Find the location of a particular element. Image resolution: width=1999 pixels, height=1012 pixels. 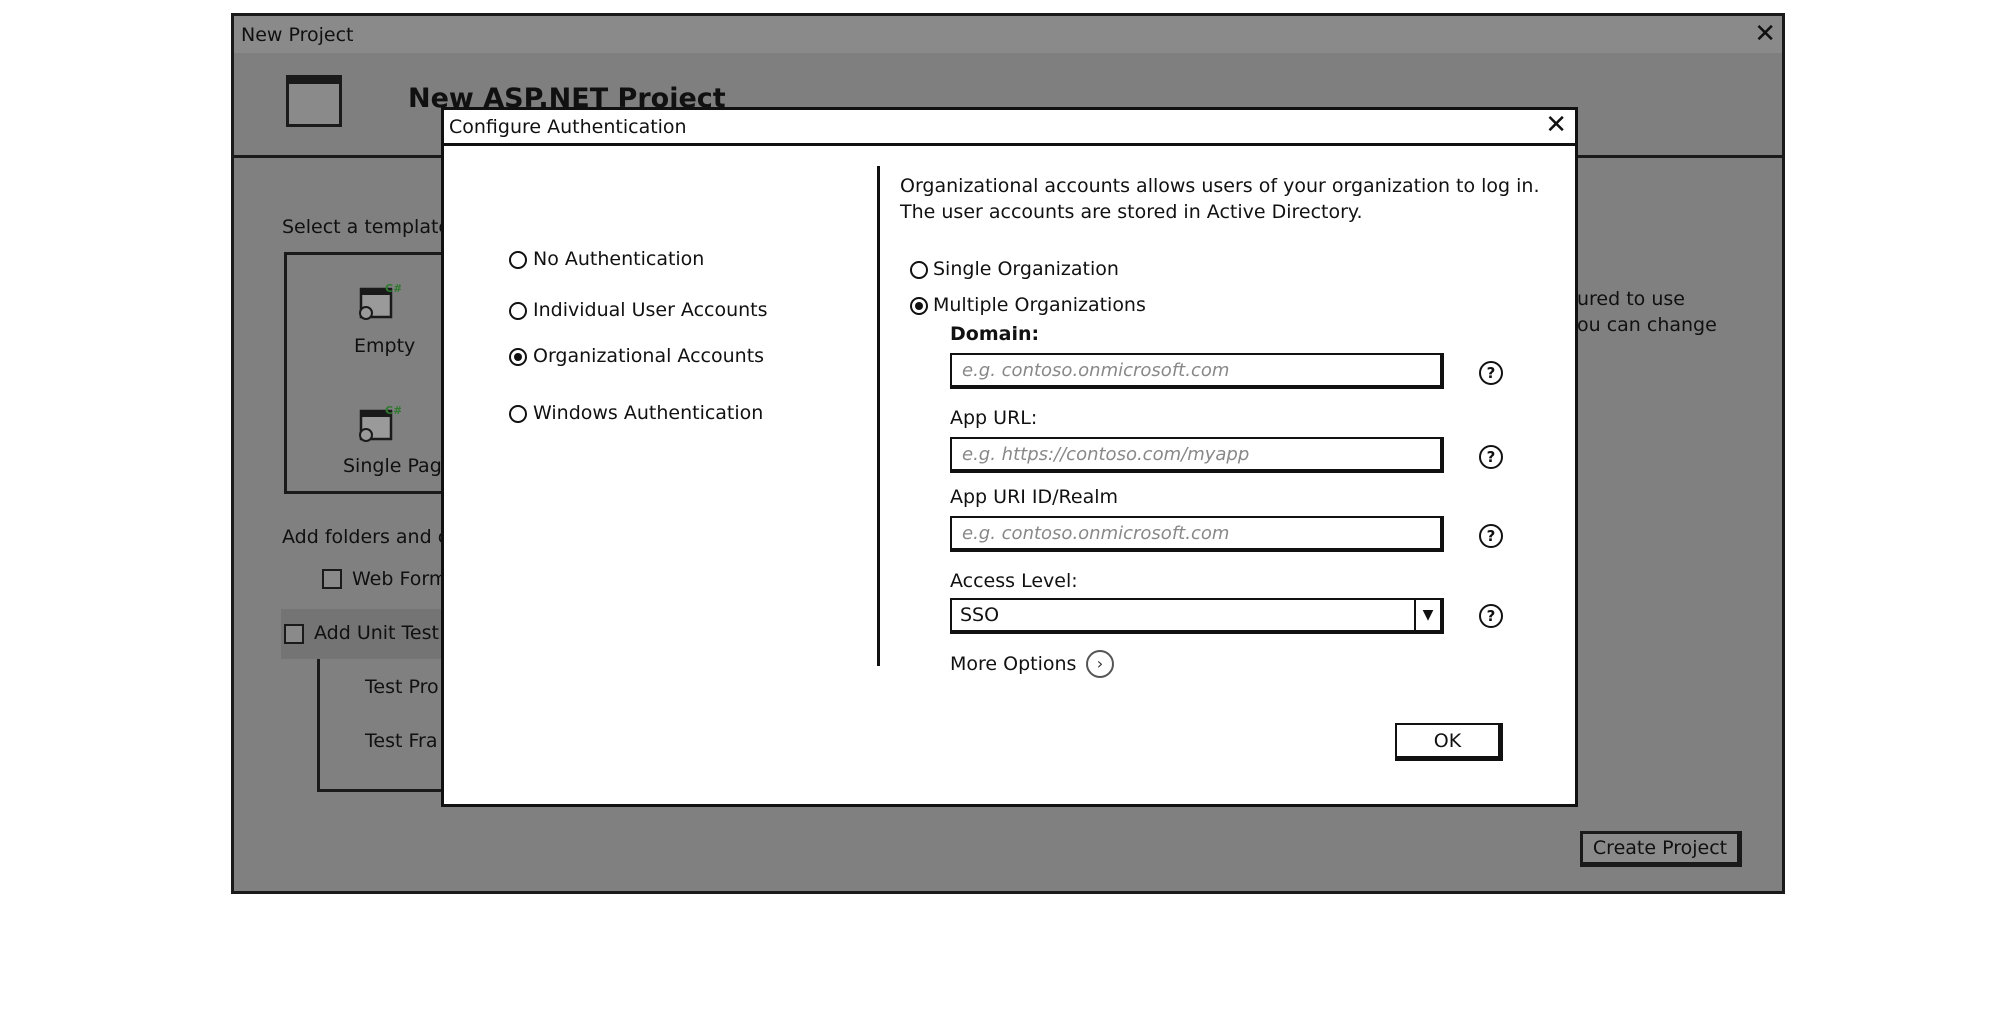

app-uri-label: App URI ID/Realm is located at coordinates (1034, 497).